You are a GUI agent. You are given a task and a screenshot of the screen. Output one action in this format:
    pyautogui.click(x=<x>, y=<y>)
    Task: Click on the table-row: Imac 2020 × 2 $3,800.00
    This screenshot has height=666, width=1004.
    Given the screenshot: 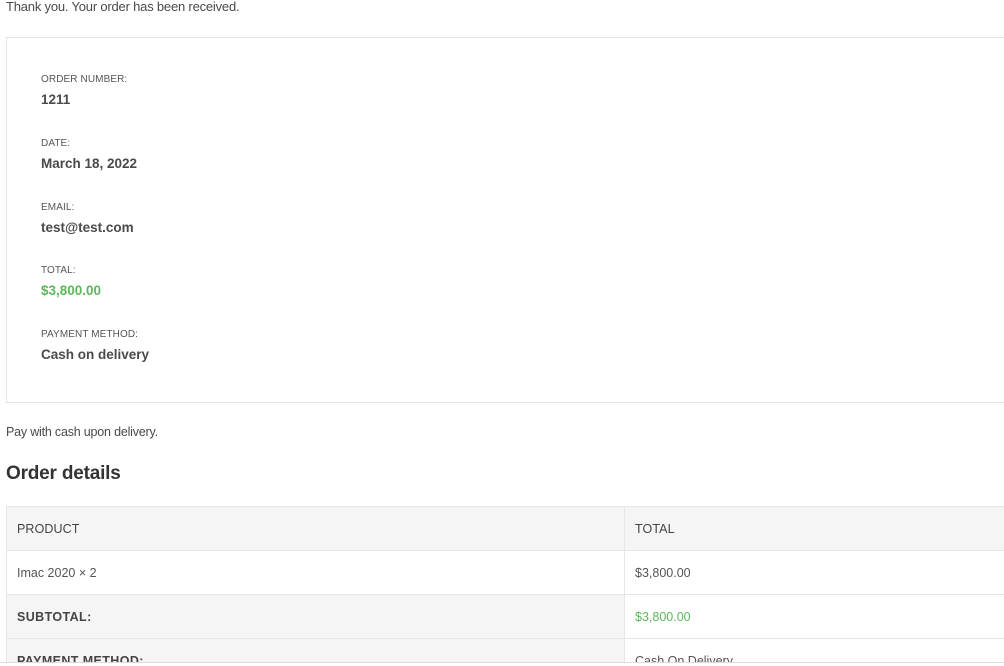 What is the action you would take?
    pyautogui.click(x=505, y=572)
    